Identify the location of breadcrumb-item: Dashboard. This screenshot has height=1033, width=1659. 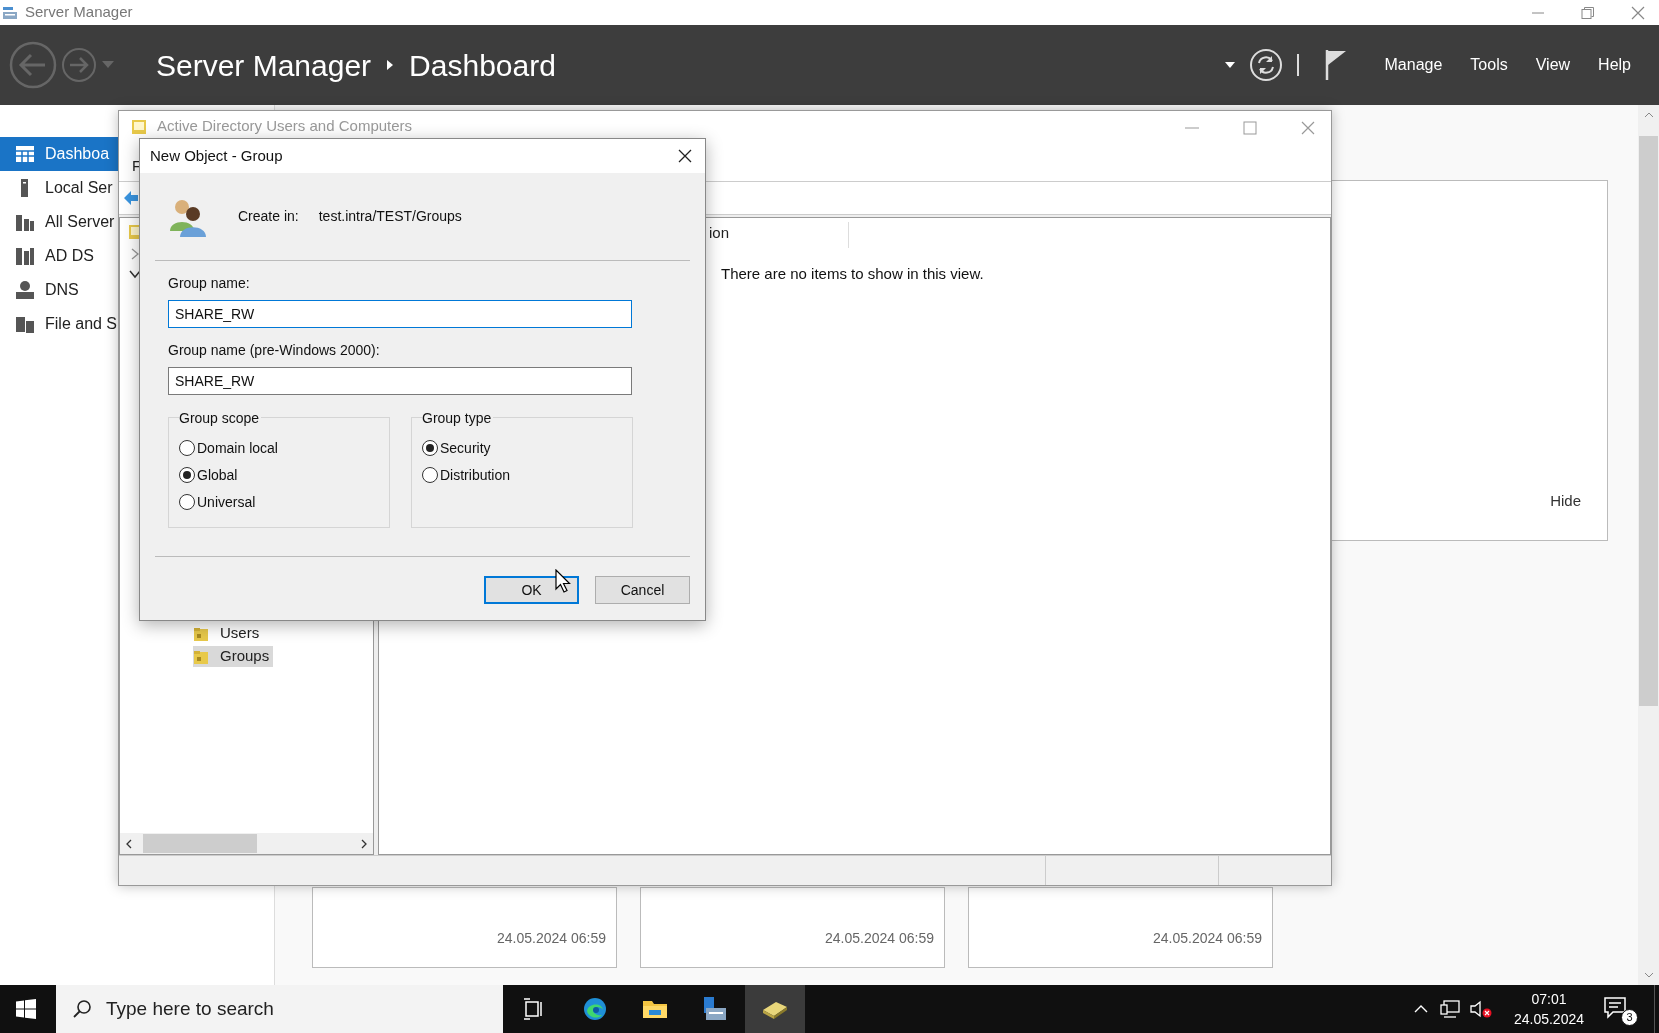
(482, 65).